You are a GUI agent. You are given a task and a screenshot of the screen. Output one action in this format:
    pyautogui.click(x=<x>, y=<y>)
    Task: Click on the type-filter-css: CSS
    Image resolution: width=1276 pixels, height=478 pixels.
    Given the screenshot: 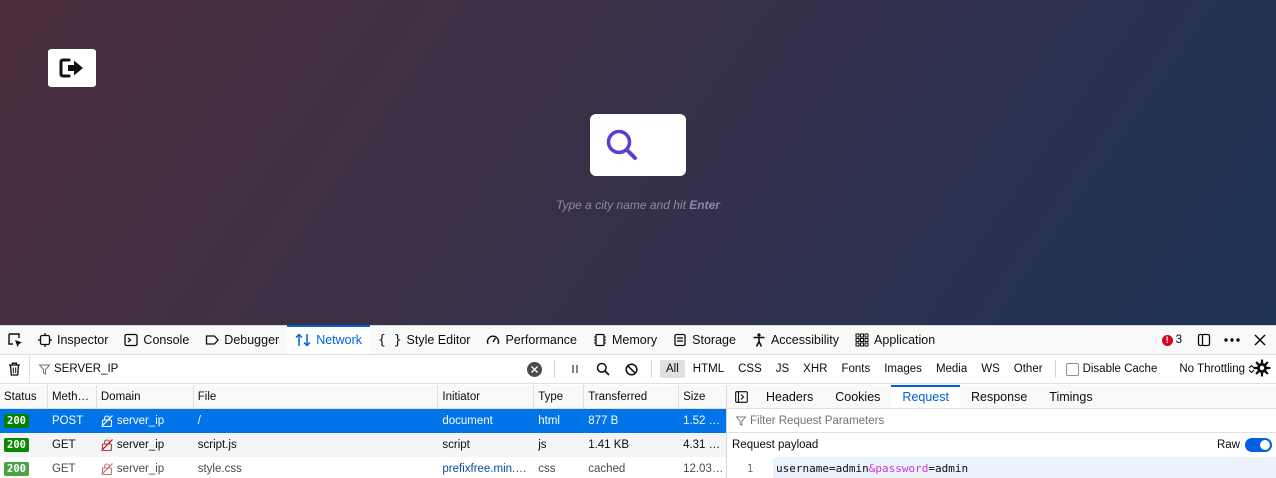 What is the action you would take?
    pyautogui.click(x=750, y=369)
    